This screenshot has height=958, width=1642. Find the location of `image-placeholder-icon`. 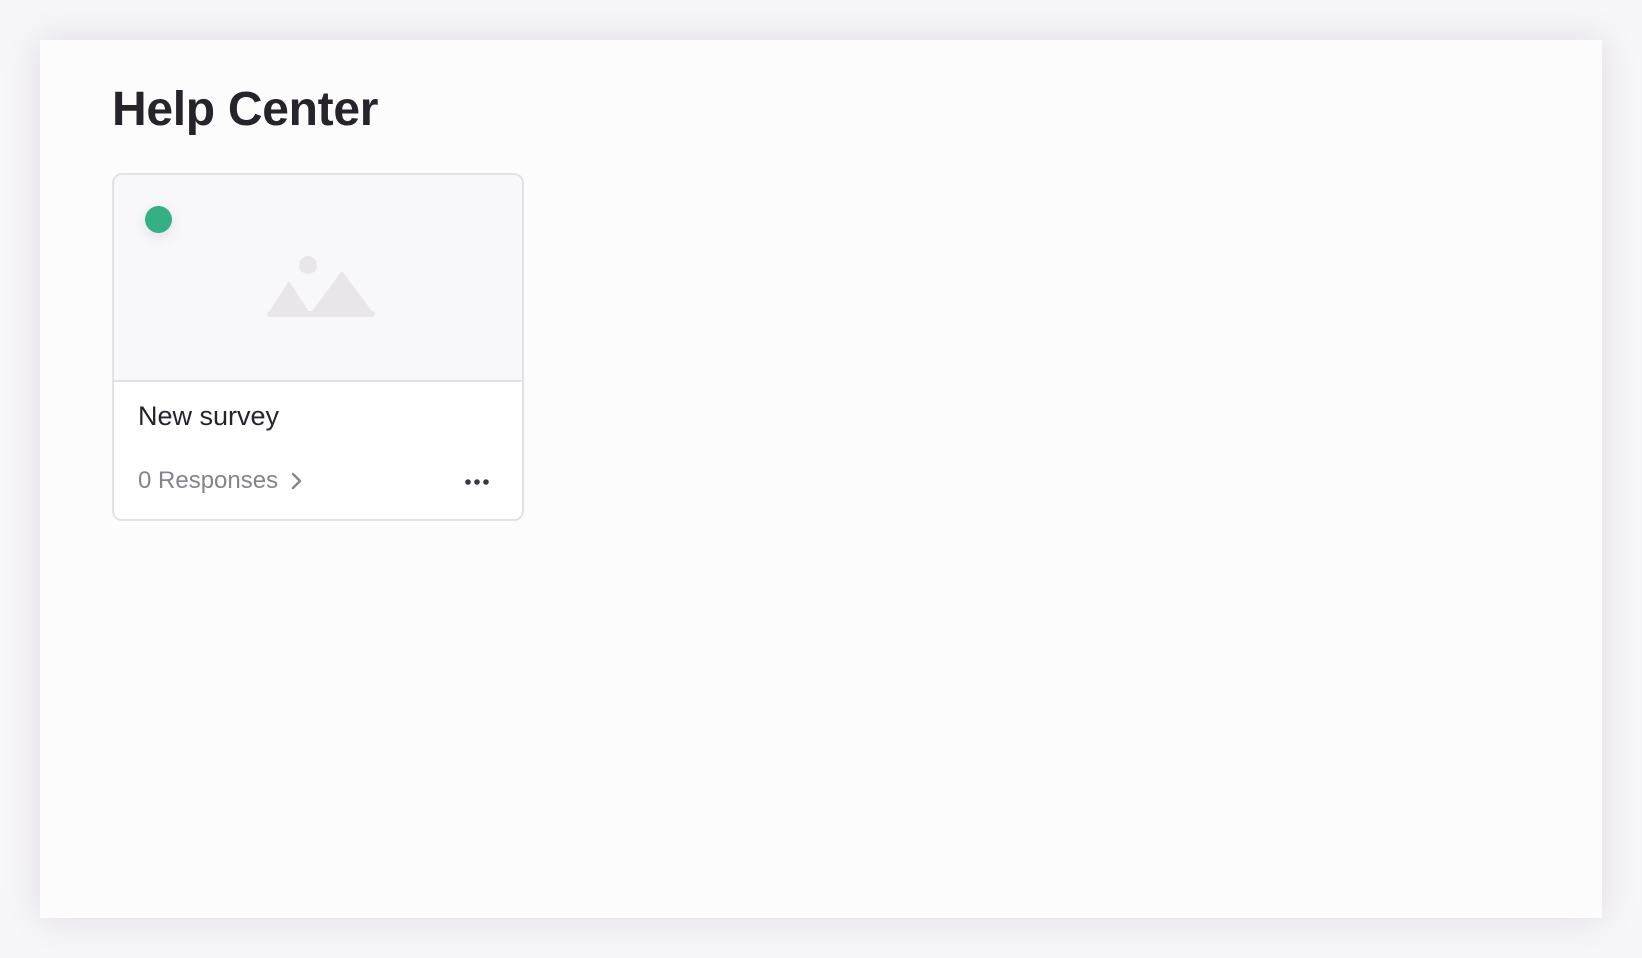

image-placeholder-icon is located at coordinates (321, 286).